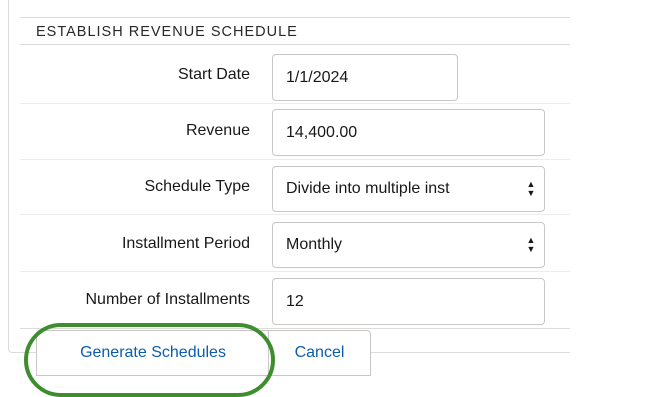  What do you see at coordinates (314, 244) in the screenshot?
I see `installment-period-value: Monthly` at bounding box center [314, 244].